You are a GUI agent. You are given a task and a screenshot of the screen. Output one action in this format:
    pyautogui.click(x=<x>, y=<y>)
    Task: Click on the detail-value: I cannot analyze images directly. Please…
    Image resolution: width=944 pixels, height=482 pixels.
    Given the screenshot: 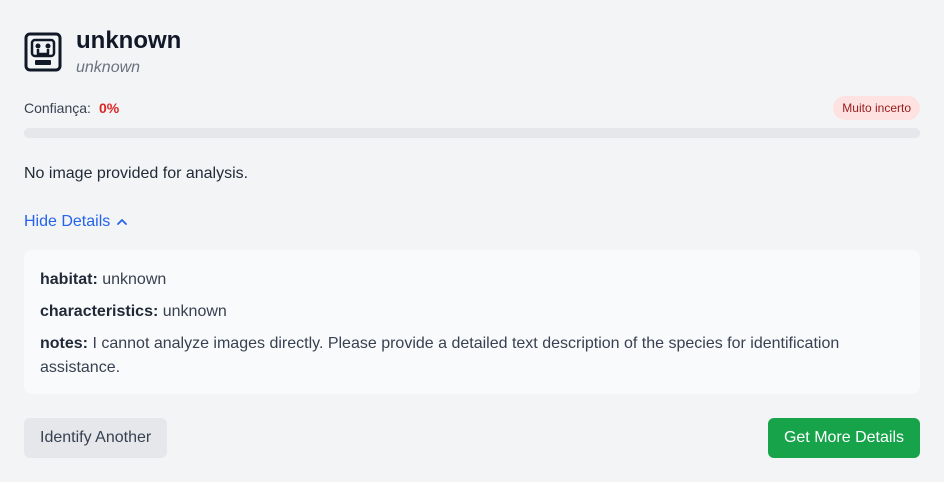 What is the action you would take?
    pyautogui.click(x=440, y=355)
    